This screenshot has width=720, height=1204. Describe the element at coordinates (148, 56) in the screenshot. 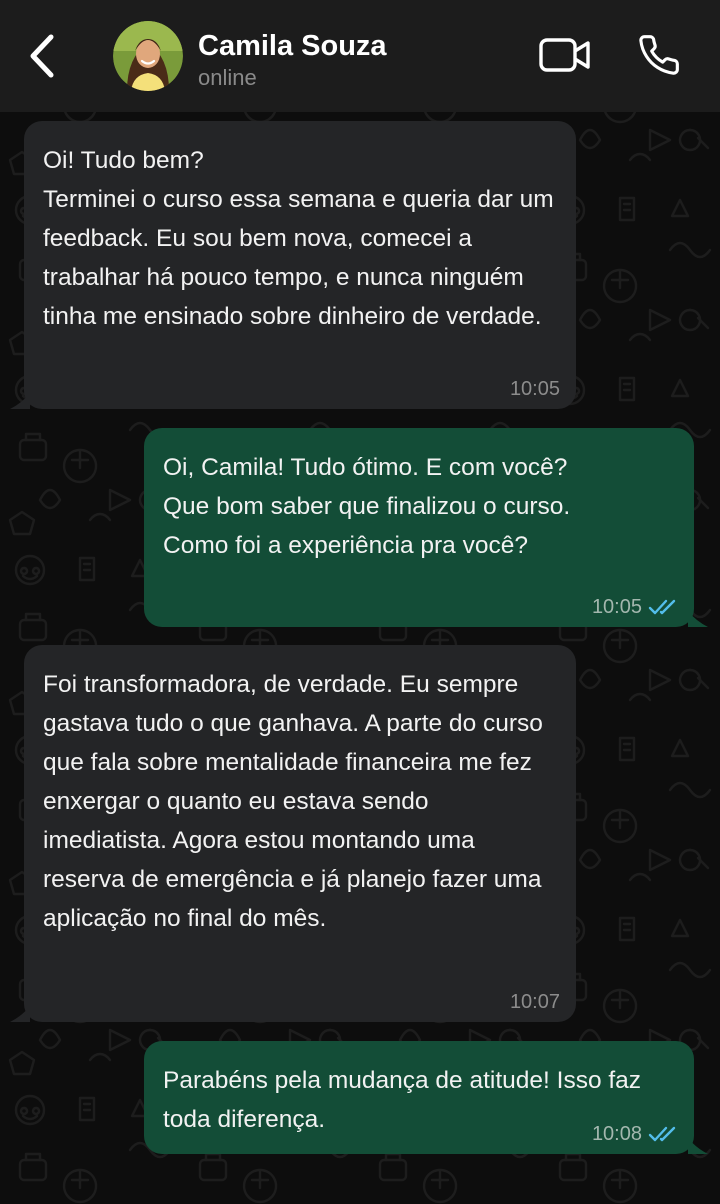

I see `avatar` at that location.